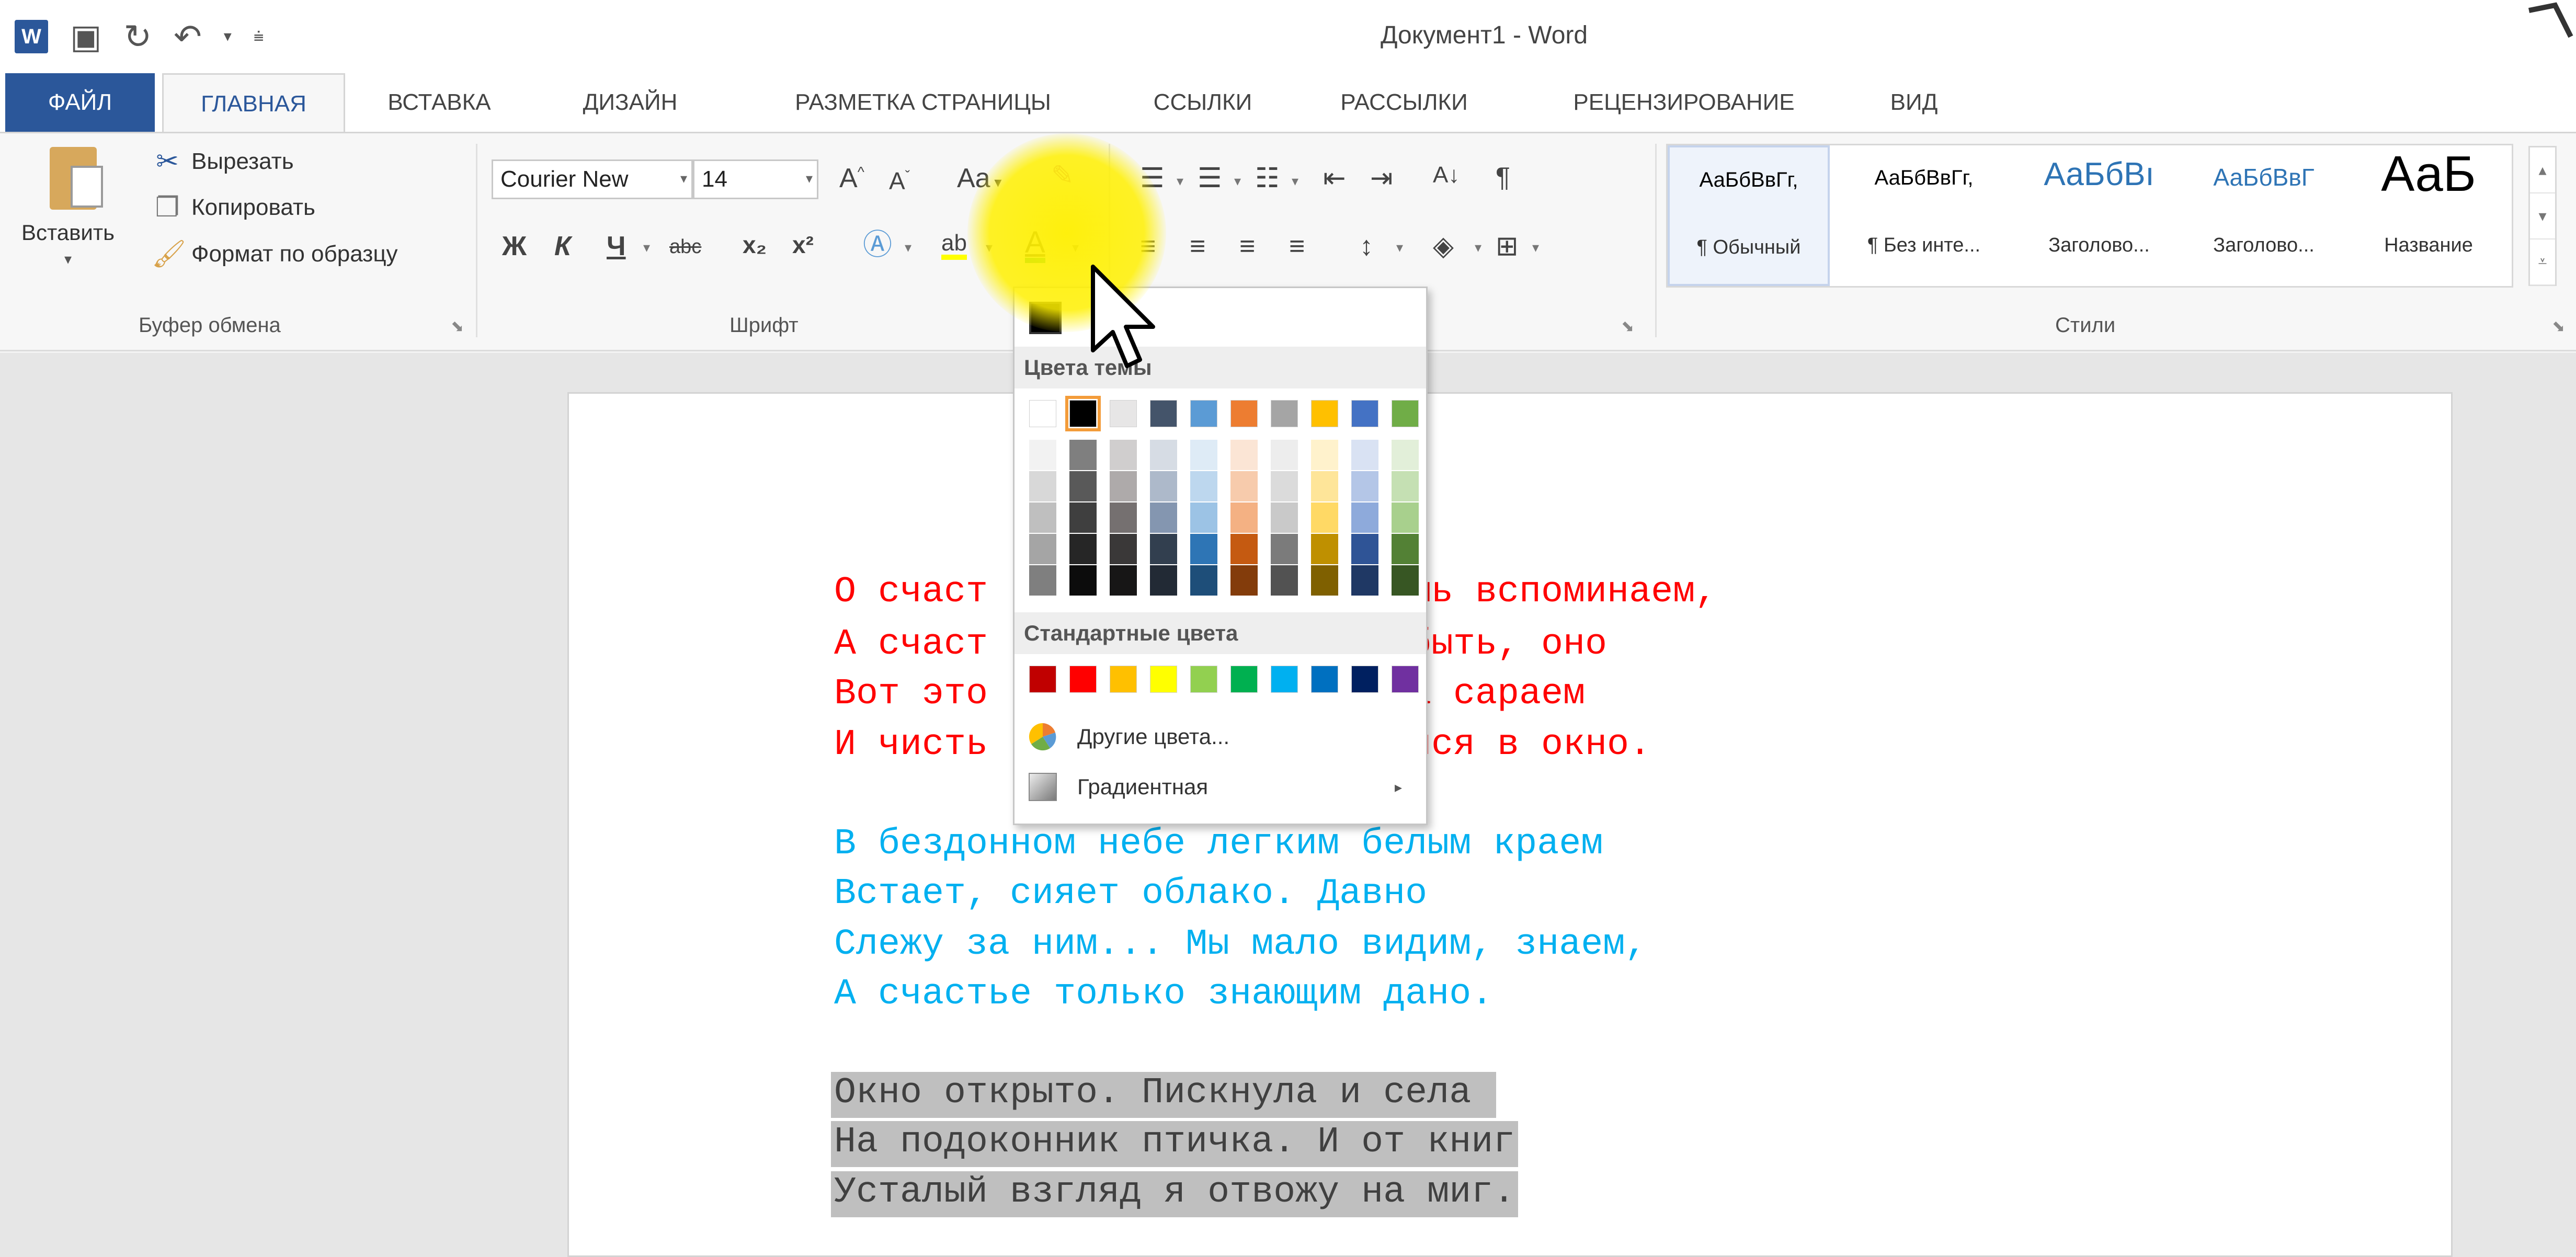 This screenshot has width=2576, height=1257. Describe the element at coordinates (954, 246) in the screenshot. I see `highlight-color-button: ab` at that location.